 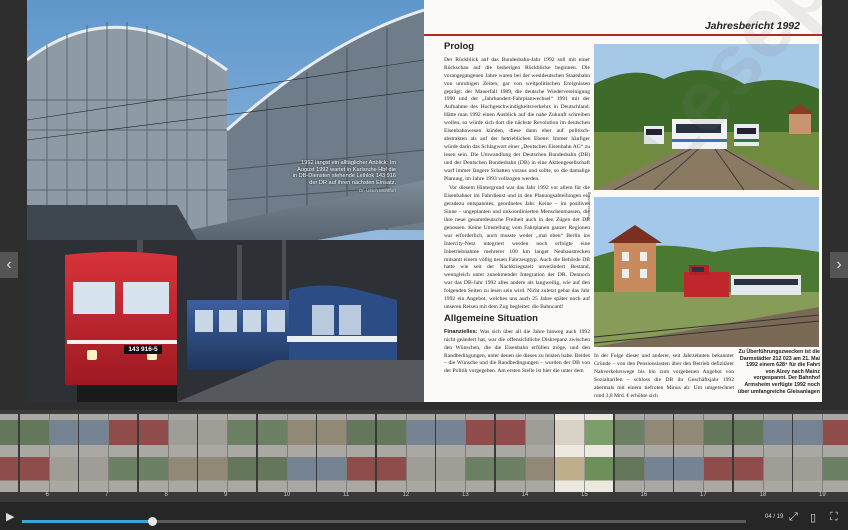 I want to click on photo-trains-landscape, so click(x=706, y=117).